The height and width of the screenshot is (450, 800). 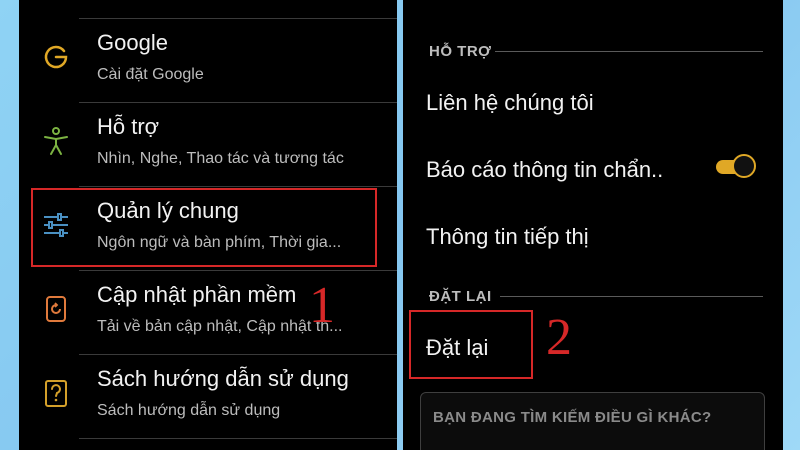 What do you see at coordinates (471, 344) in the screenshot?
I see `highlight-box-step2` at bounding box center [471, 344].